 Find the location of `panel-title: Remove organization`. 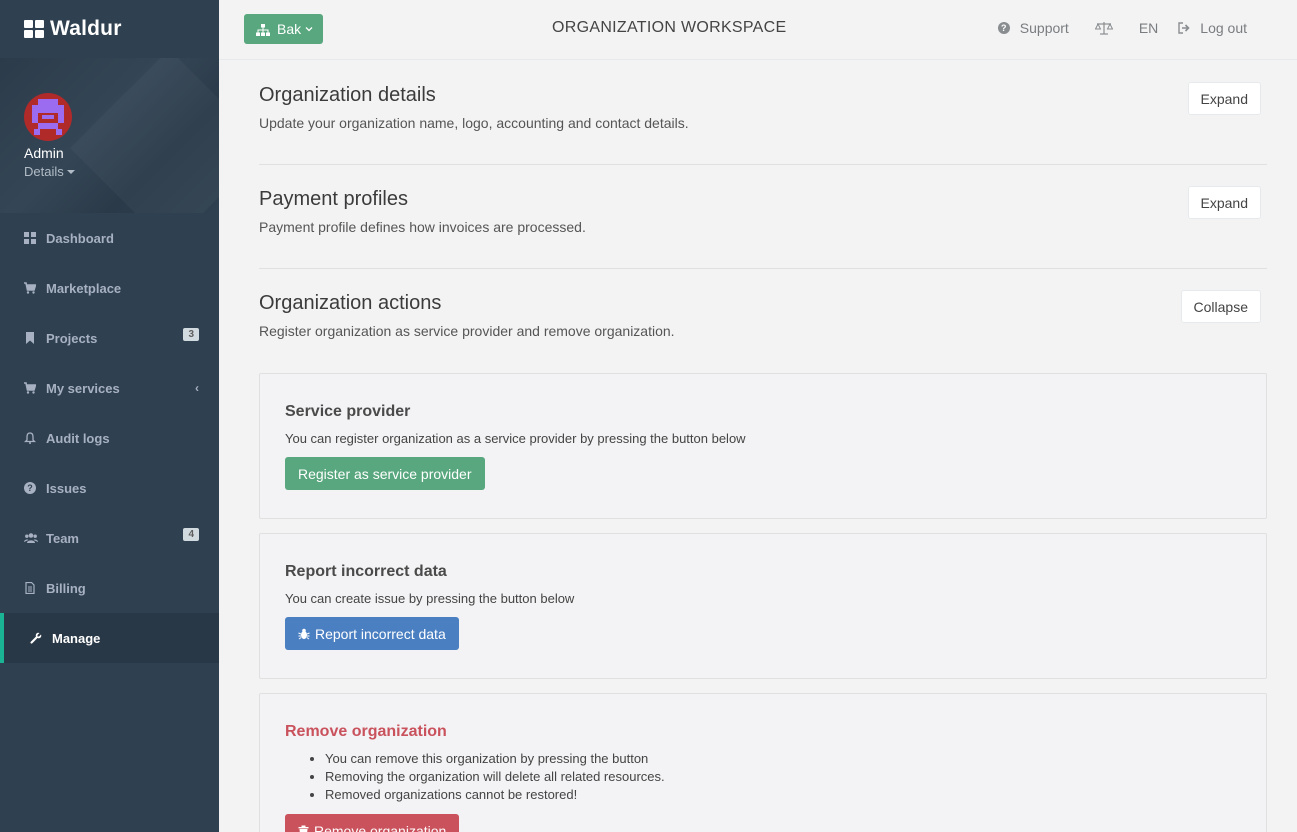

panel-title: Remove organization is located at coordinates (366, 731).